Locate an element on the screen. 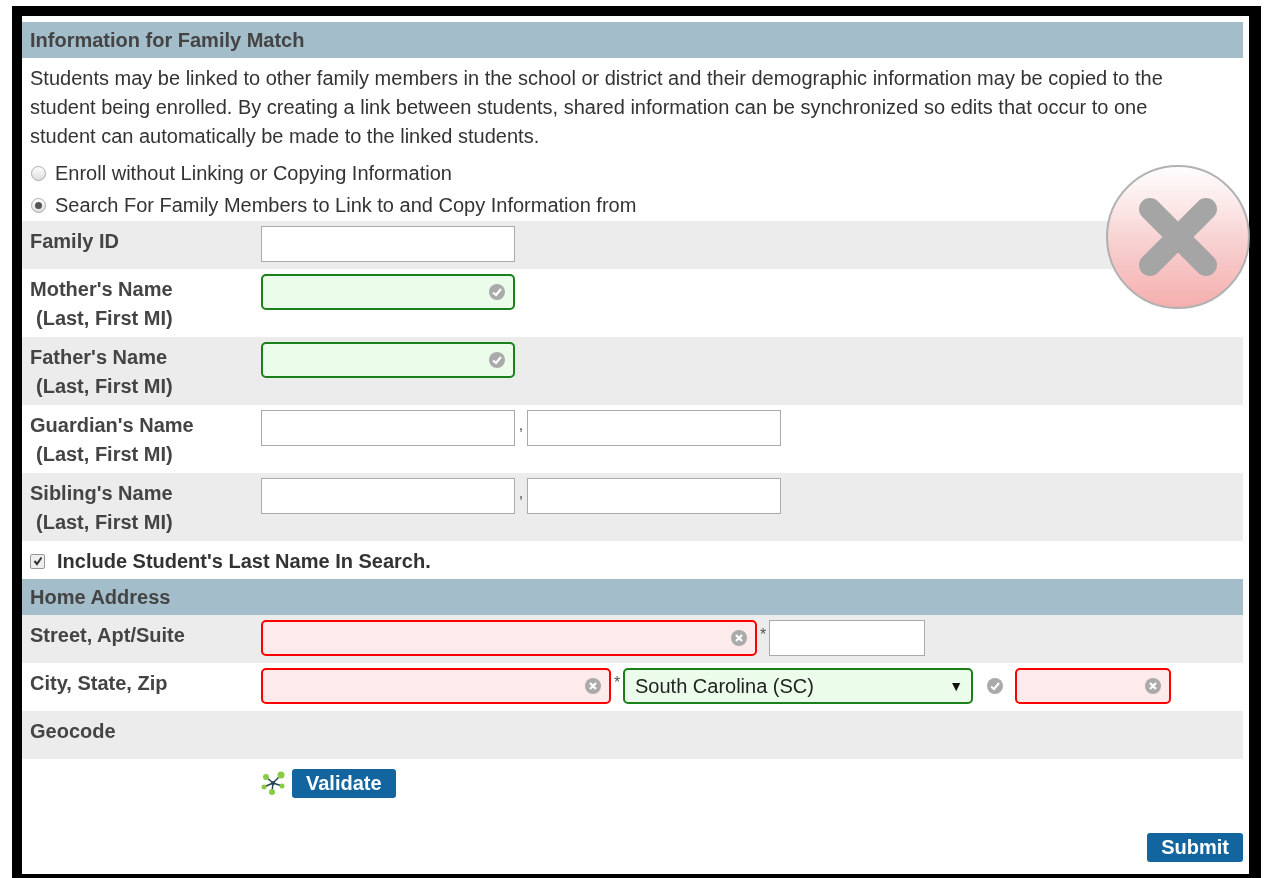 This screenshot has width=1267, height=878. checkbox-label: Include Student's Last Name In Search. is located at coordinates (244, 561).